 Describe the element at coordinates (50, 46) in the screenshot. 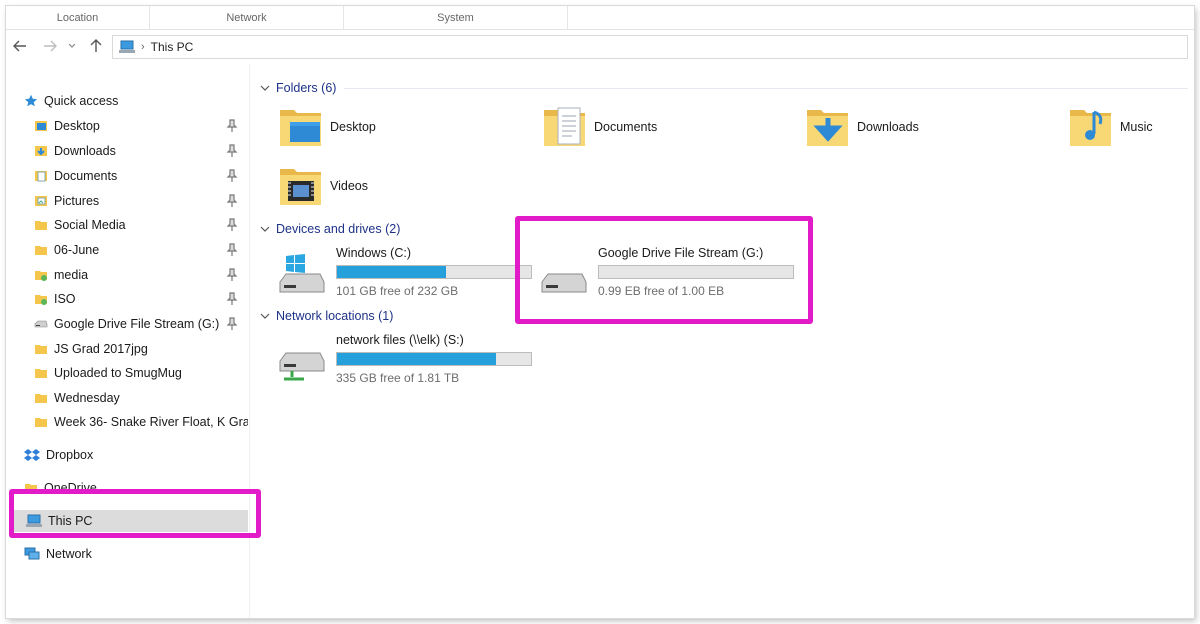

I see `forward-arrow-icon` at that location.